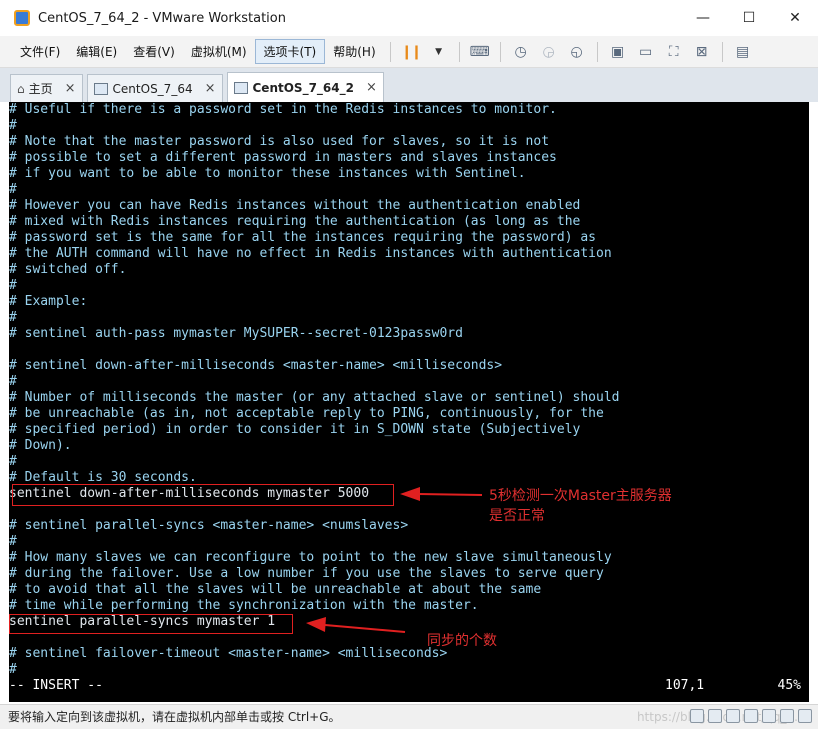 The image size is (818, 729). What do you see at coordinates (40, 445) in the screenshot?
I see `terminal-line: # Down).` at bounding box center [40, 445].